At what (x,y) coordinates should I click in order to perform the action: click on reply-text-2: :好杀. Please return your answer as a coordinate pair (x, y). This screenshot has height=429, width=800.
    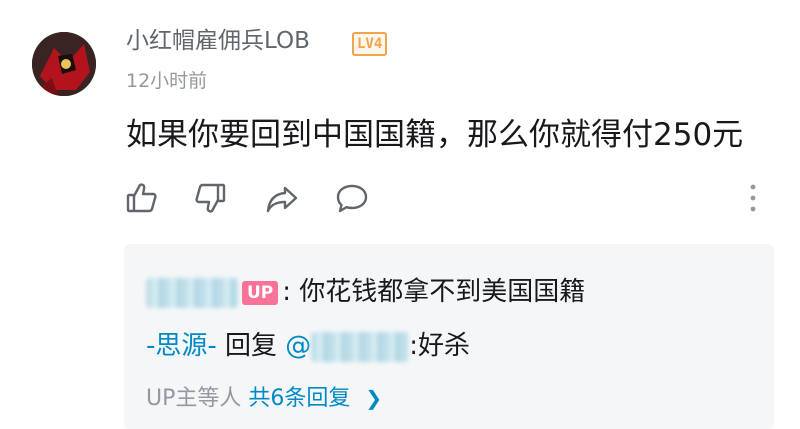
    Looking at the image, I should click on (440, 346).